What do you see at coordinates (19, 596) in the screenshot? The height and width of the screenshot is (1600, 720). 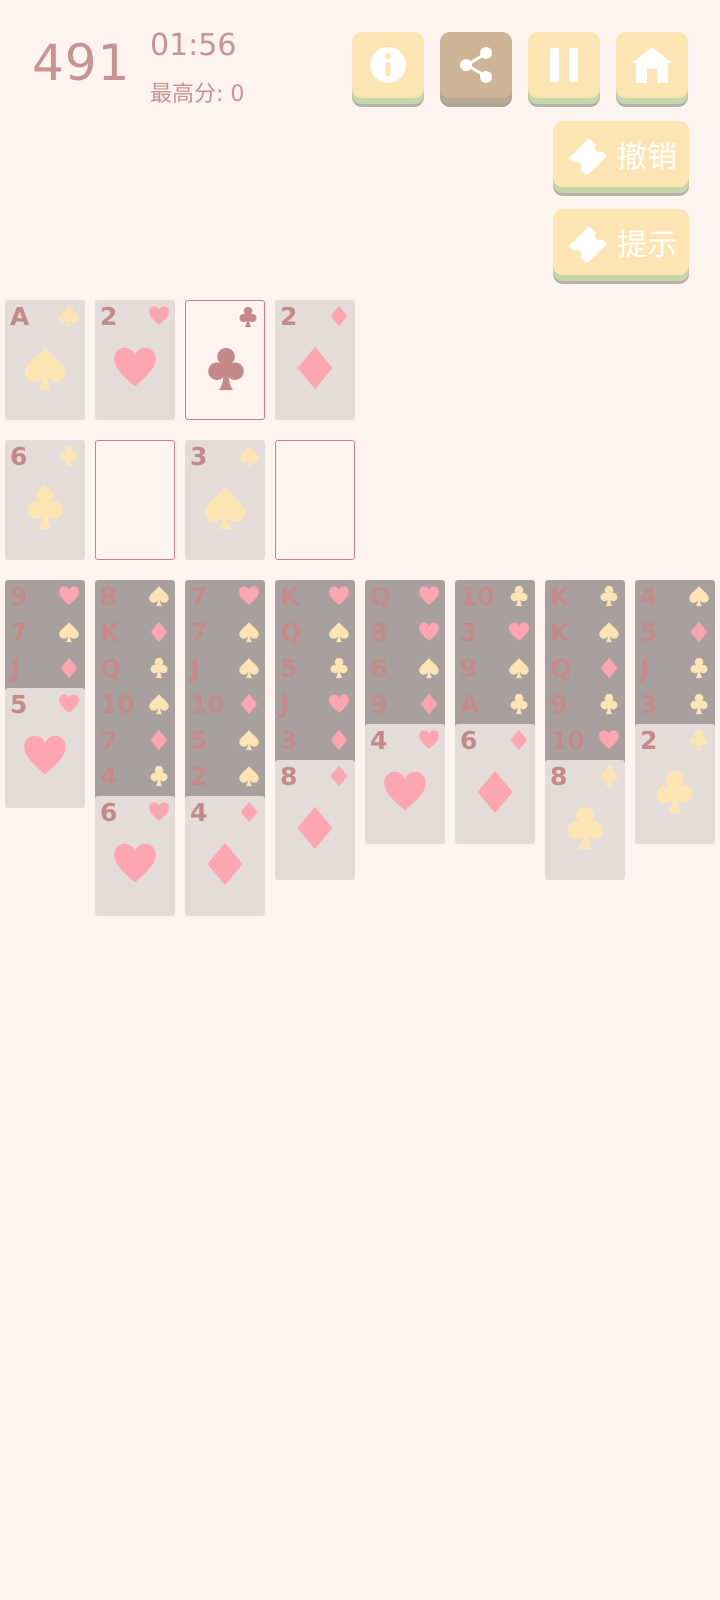 I see `card-rank: 9` at bounding box center [19, 596].